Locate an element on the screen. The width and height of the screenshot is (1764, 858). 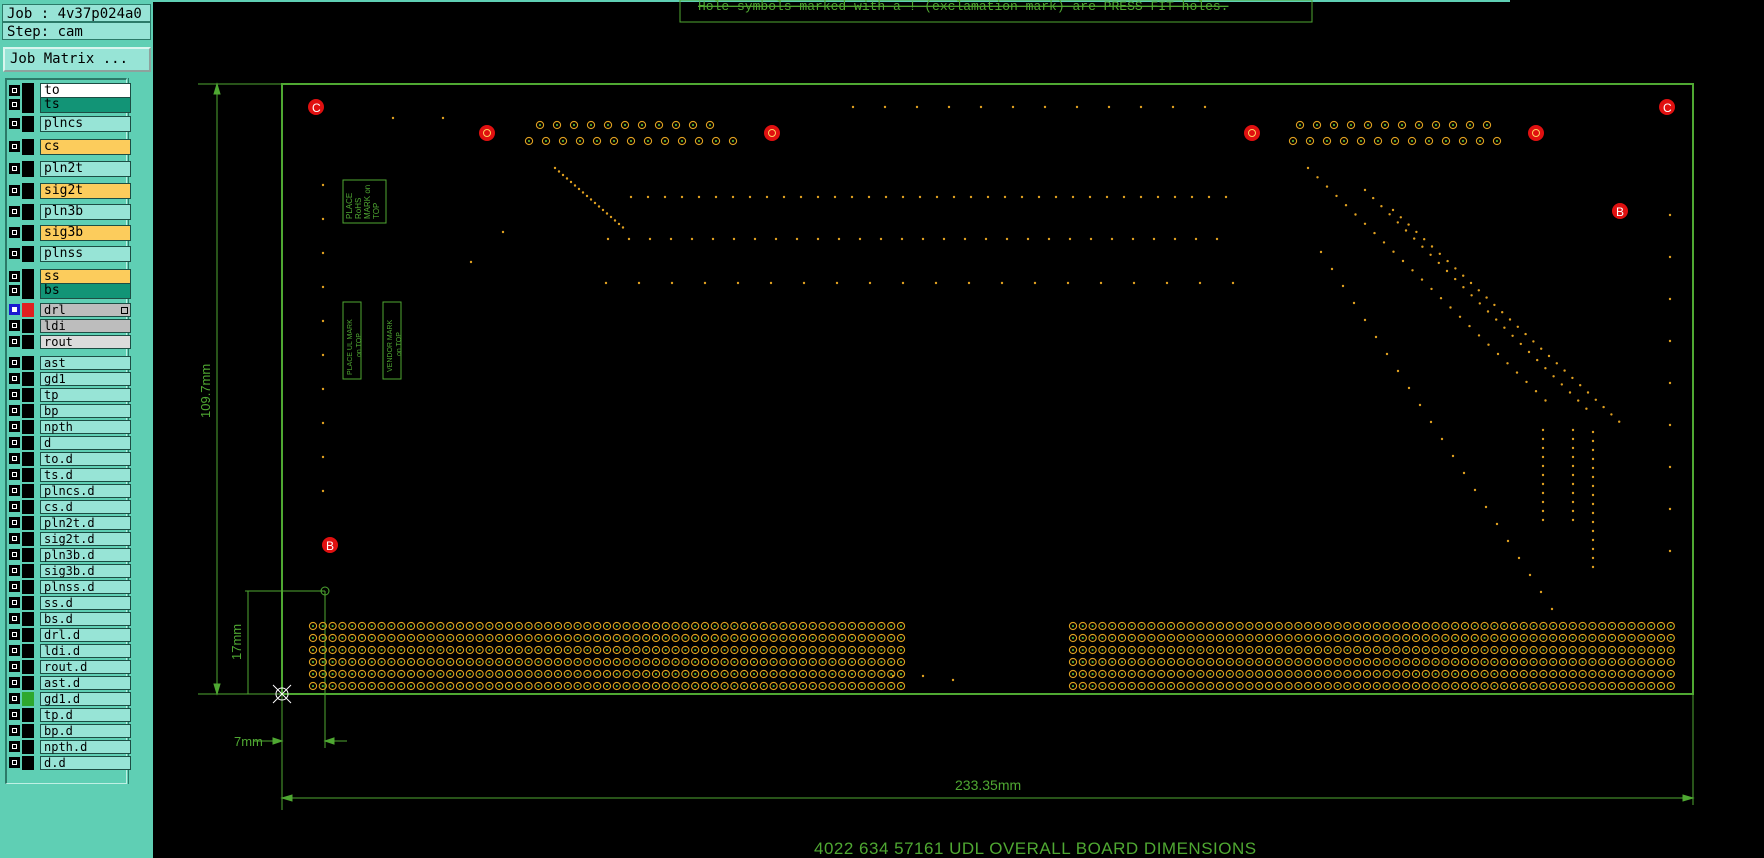
layer-row-pln2t-d: pln2t.d is located at coordinates (69, 523).